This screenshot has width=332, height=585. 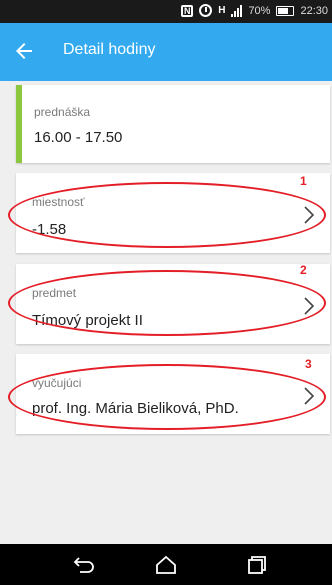 I want to click on home-nav-icon, so click(x=166, y=565).